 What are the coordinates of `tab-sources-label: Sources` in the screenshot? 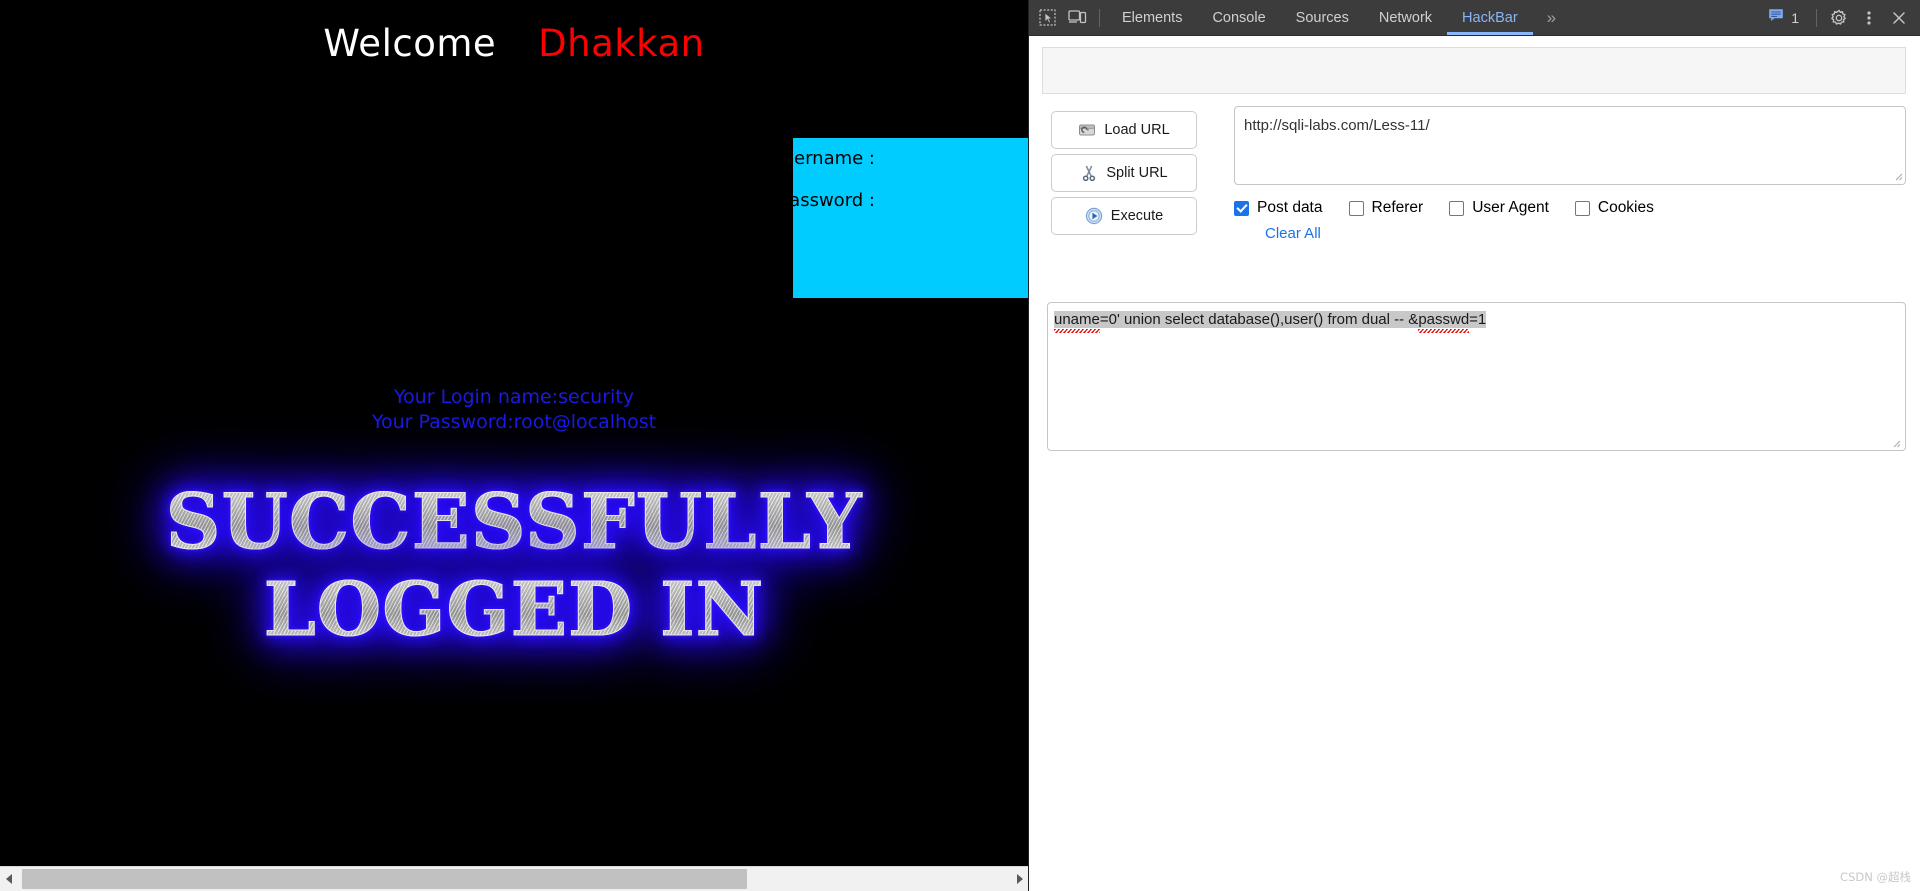 It's located at (1322, 17).